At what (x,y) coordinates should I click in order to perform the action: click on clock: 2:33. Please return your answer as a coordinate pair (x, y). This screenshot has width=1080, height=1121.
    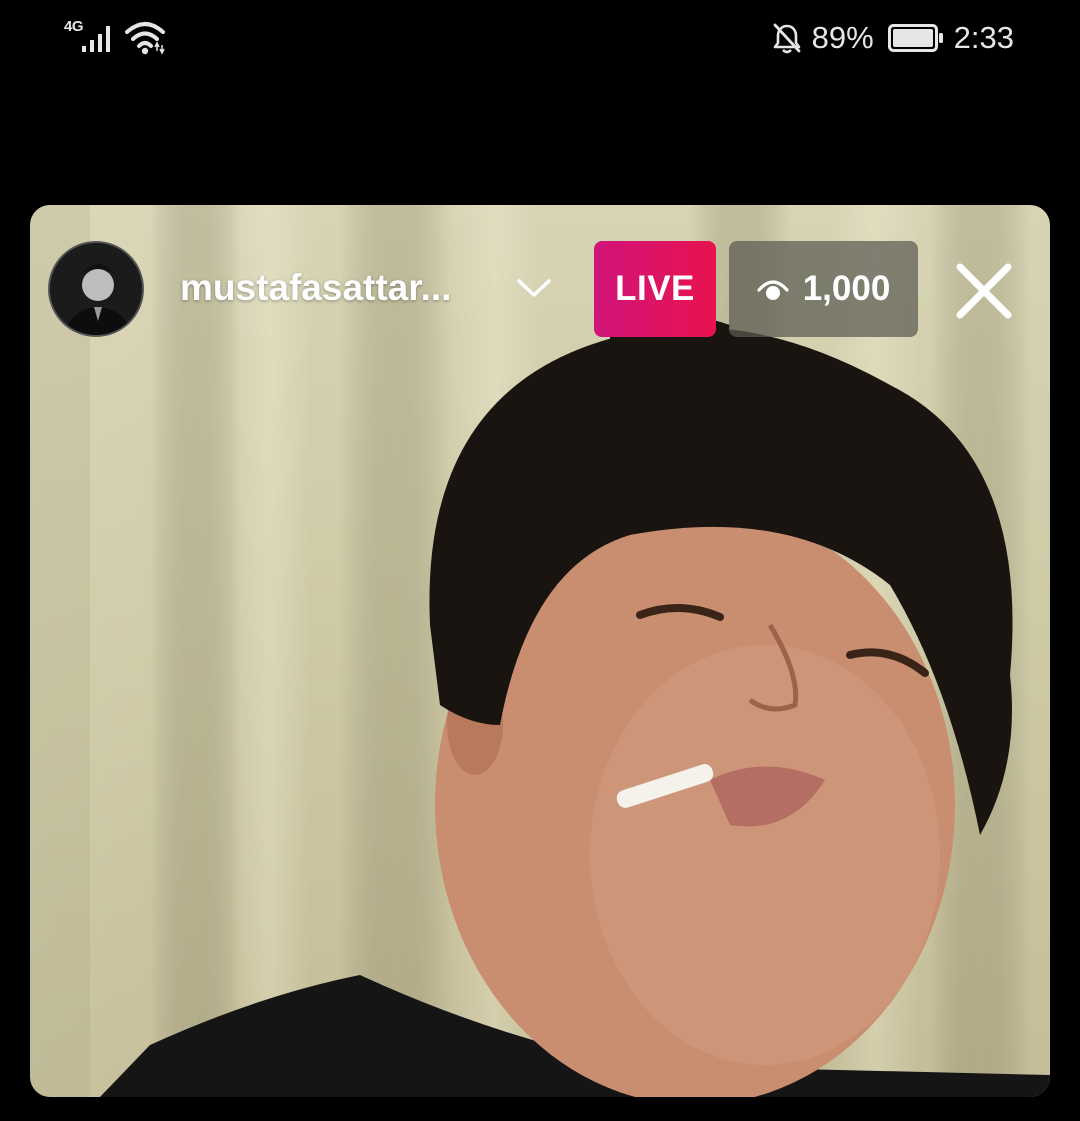
    Looking at the image, I should click on (983, 37).